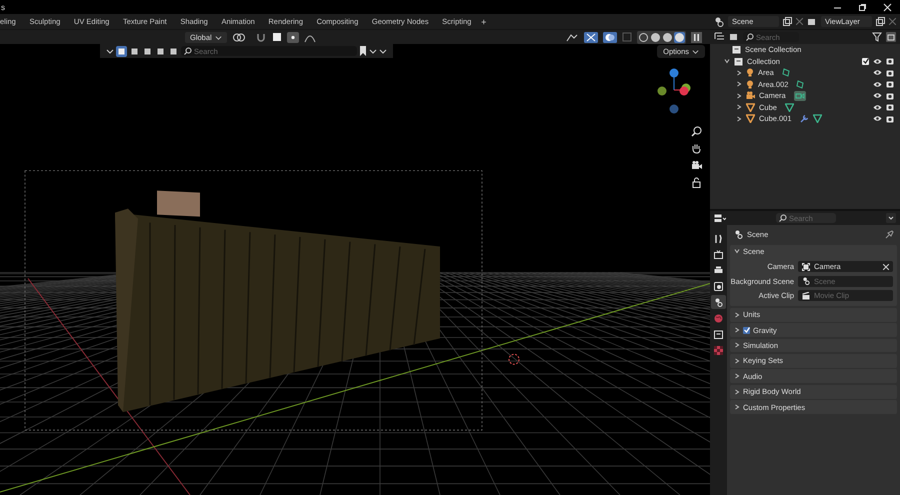 The width and height of the screenshot is (900, 495). What do you see at coordinates (800, 95) in the screenshot?
I see `camera-data-icon` at bounding box center [800, 95].